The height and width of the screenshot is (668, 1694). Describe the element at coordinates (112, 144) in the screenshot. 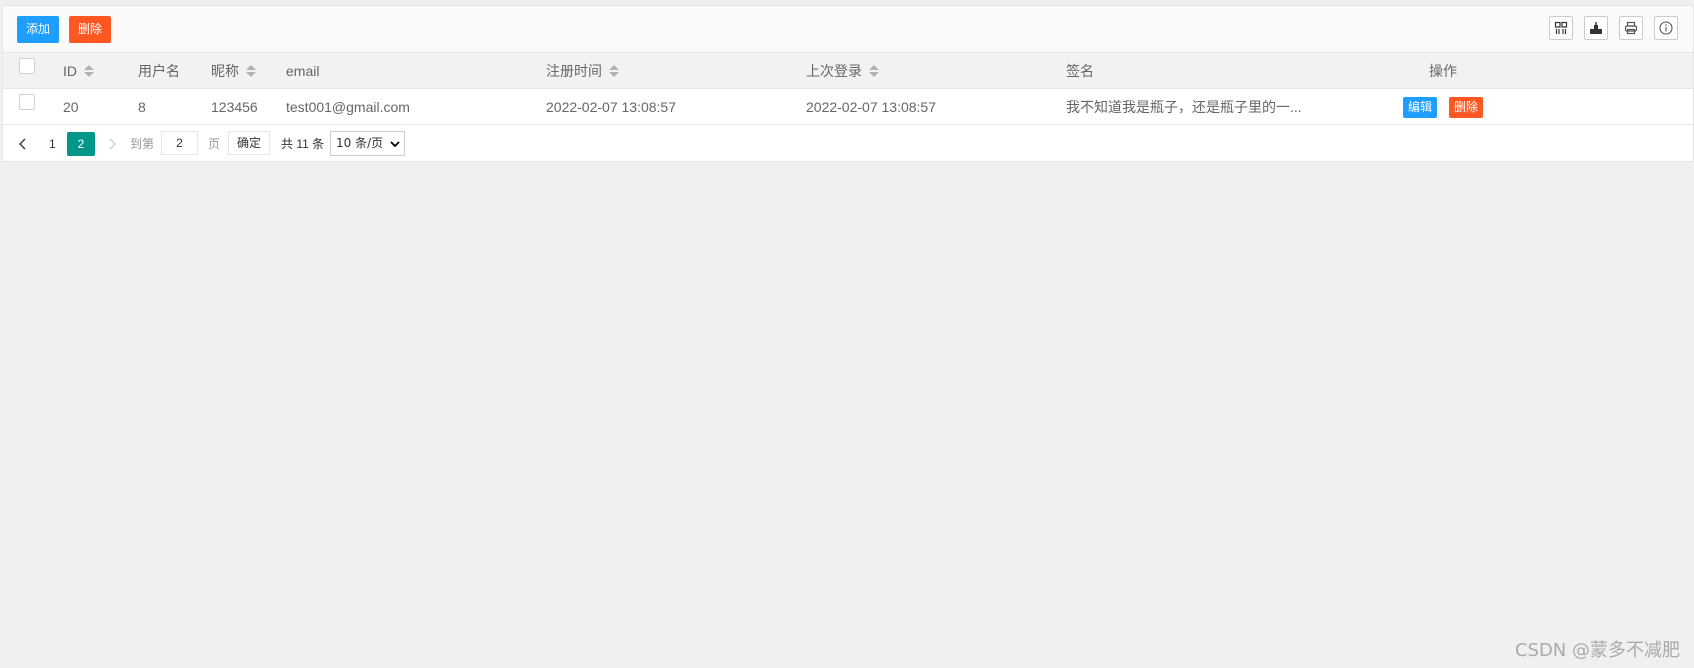

I see `next-page-icon` at that location.